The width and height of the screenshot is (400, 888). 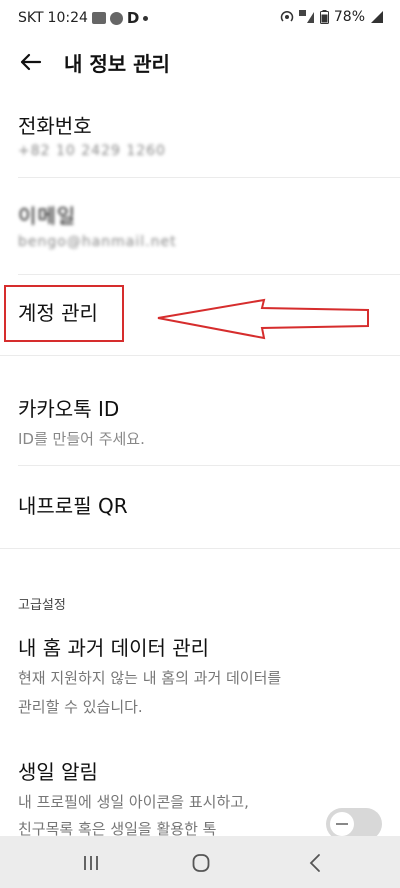 What do you see at coordinates (81, 439) in the screenshot?
I see `kakaotalk-id-hint: ID를 만들어 주세요.` at bounding box center [81, 439].